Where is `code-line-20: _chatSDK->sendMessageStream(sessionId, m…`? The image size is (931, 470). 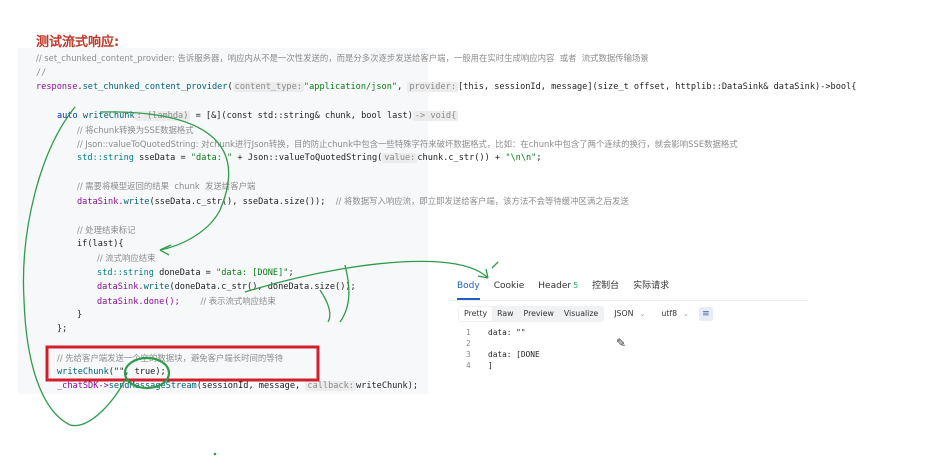
code-line-20: _chatSDK->sendMessageStream(sessionId, m… is located at coordinates (237, 386).